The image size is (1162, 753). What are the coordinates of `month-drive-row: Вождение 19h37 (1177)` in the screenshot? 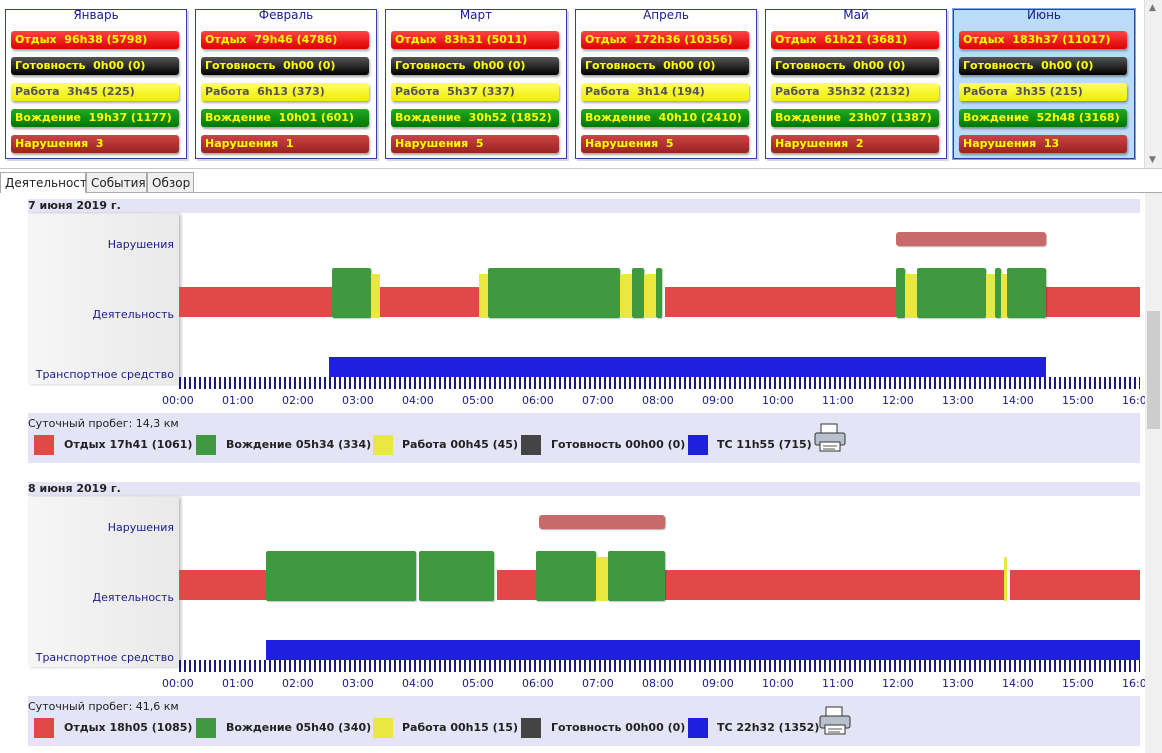 It's located at (95, 118).